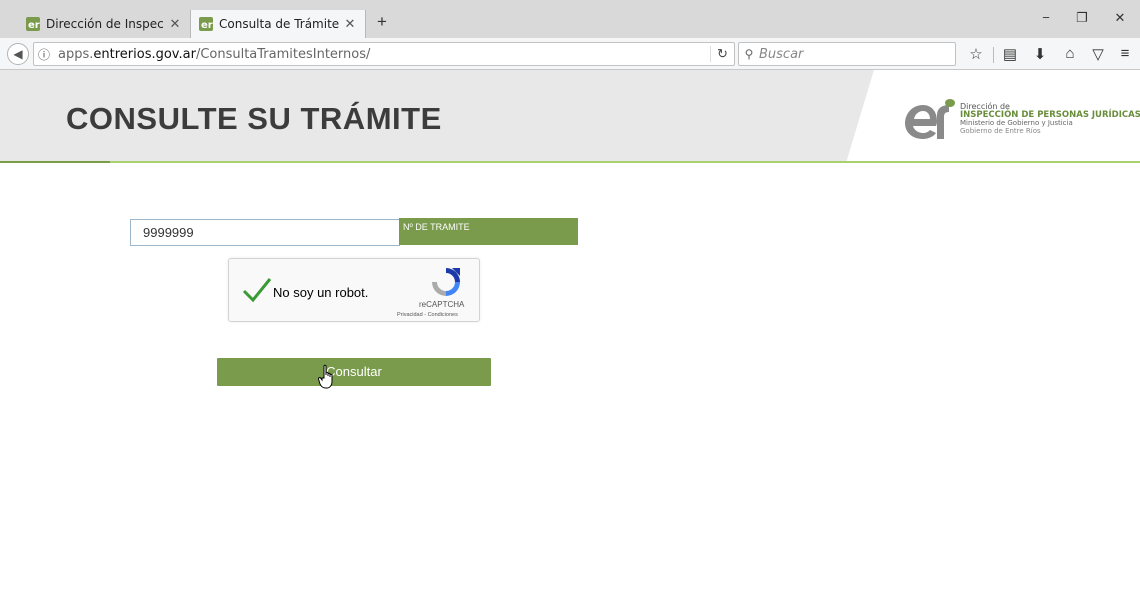  I want to click on search-bar: ⚲ Buscar, so click(847, 54).